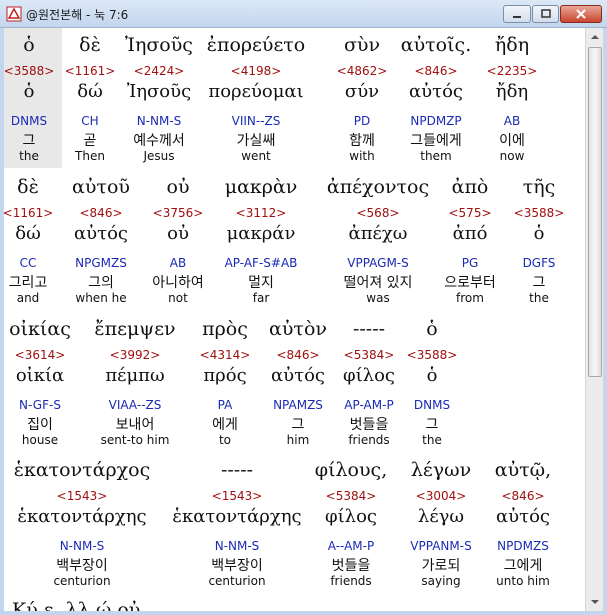 The image size is (607, 615). I want to click on english-gloss: house, so click(40, 440).